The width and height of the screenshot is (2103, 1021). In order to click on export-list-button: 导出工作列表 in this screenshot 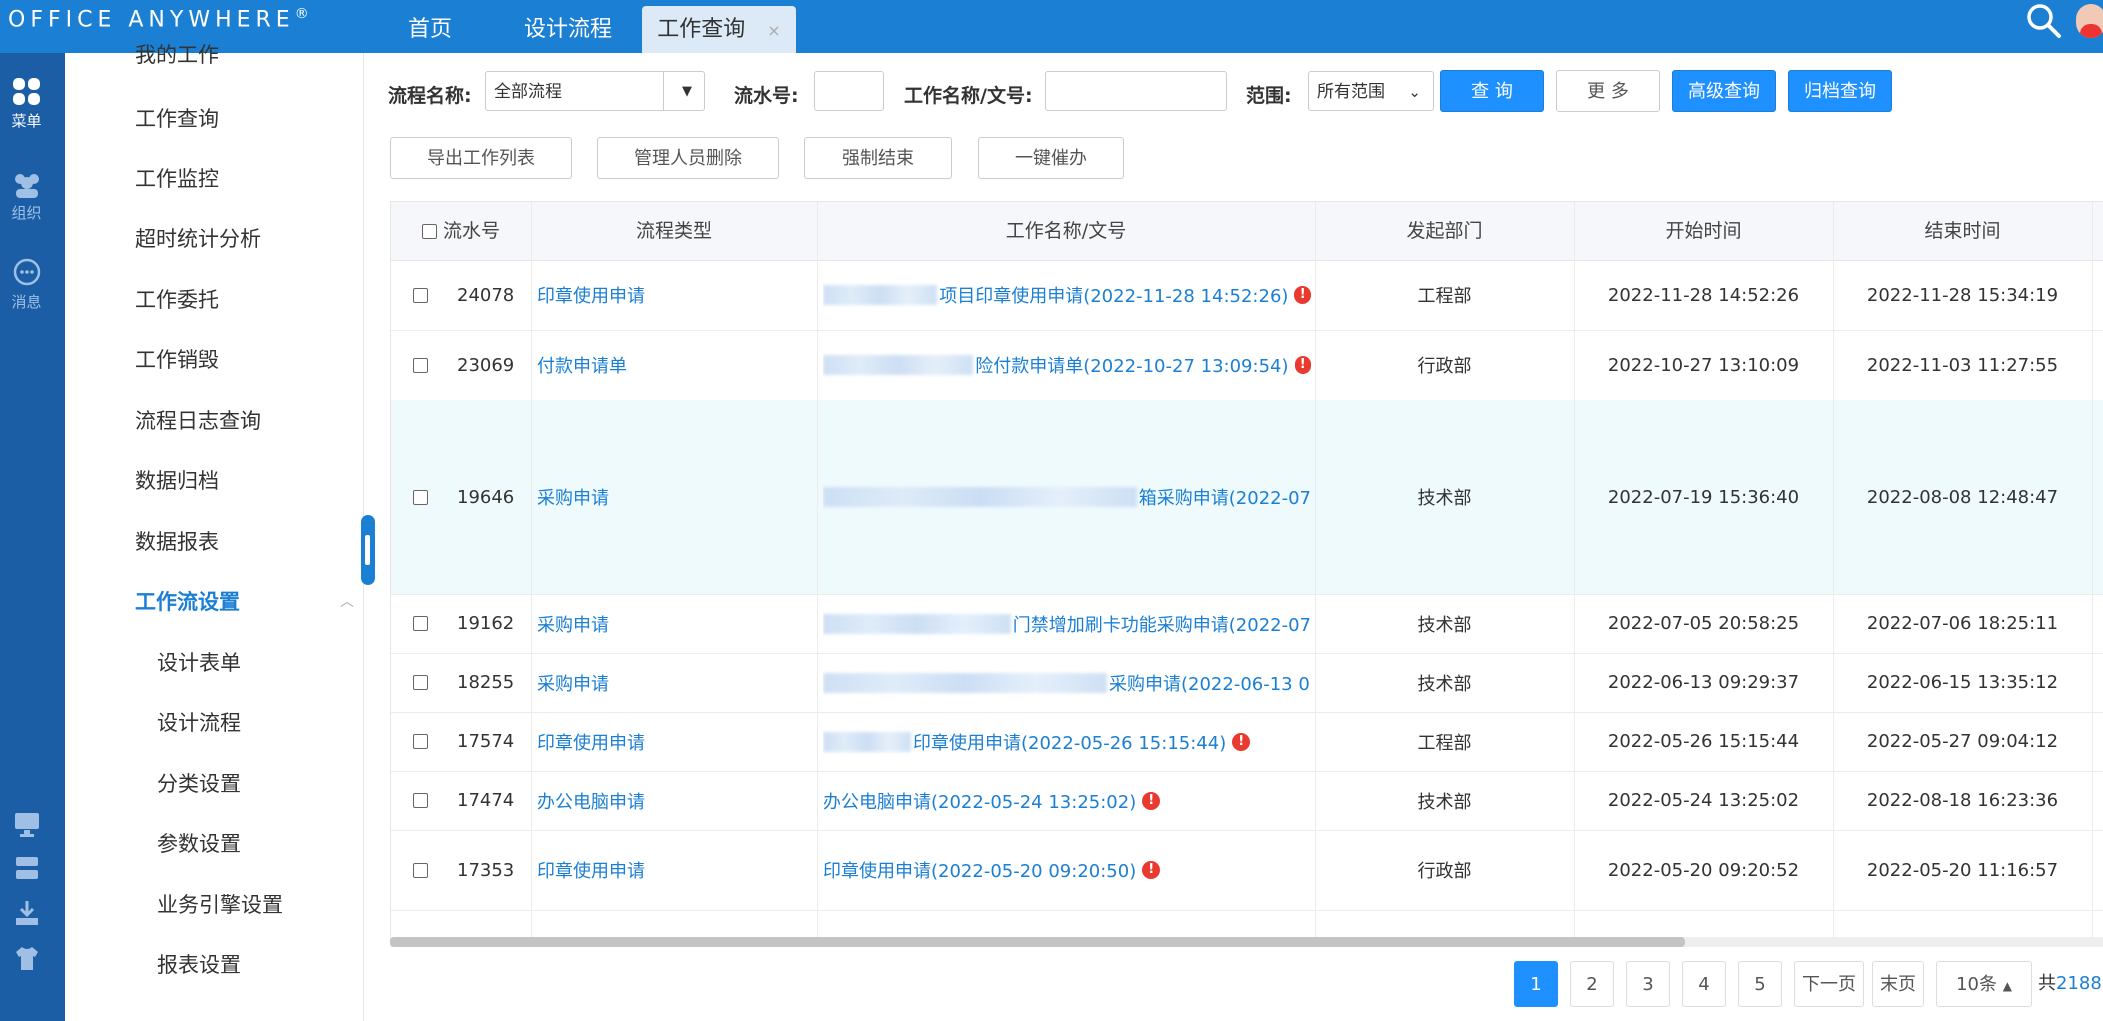, I will do `click(481, 158)`.